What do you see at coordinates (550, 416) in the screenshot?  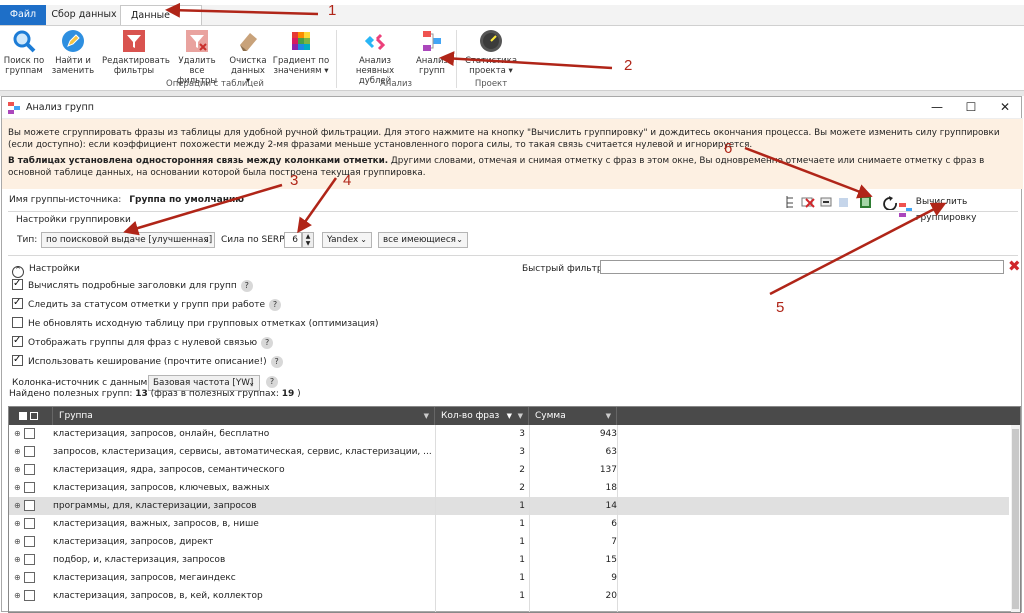 I see `header-sum-label: Сумма` at bounding box center [550, 416].